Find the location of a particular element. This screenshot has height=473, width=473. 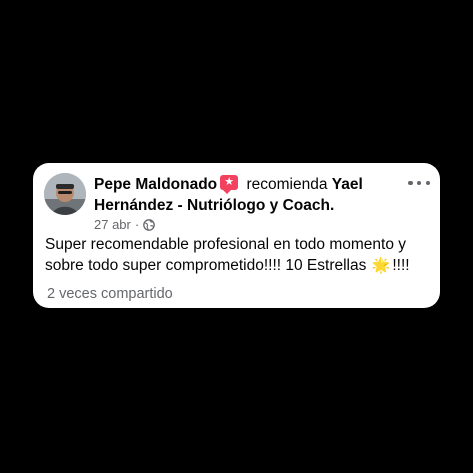

recommendation-star-glyph: ★ is located at coordinates (229, 182).